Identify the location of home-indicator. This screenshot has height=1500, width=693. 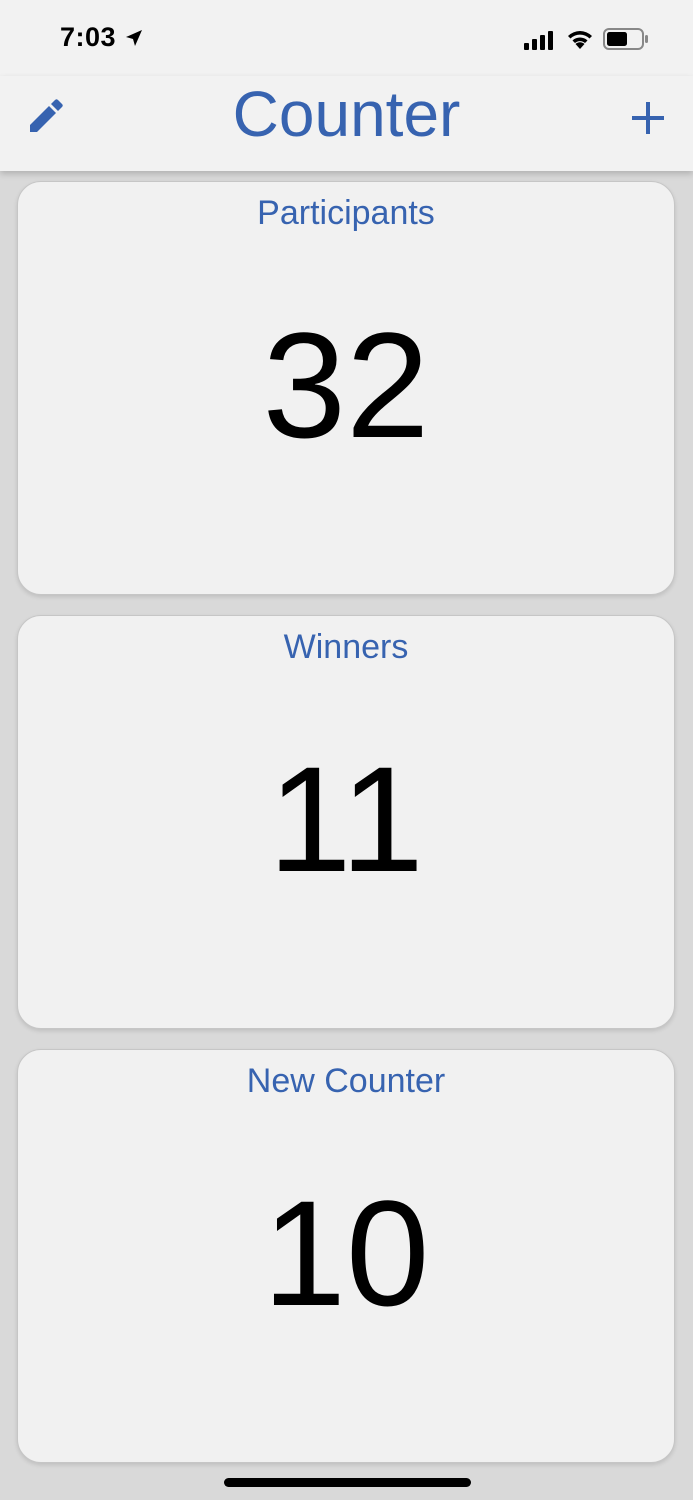
(347, 1482).